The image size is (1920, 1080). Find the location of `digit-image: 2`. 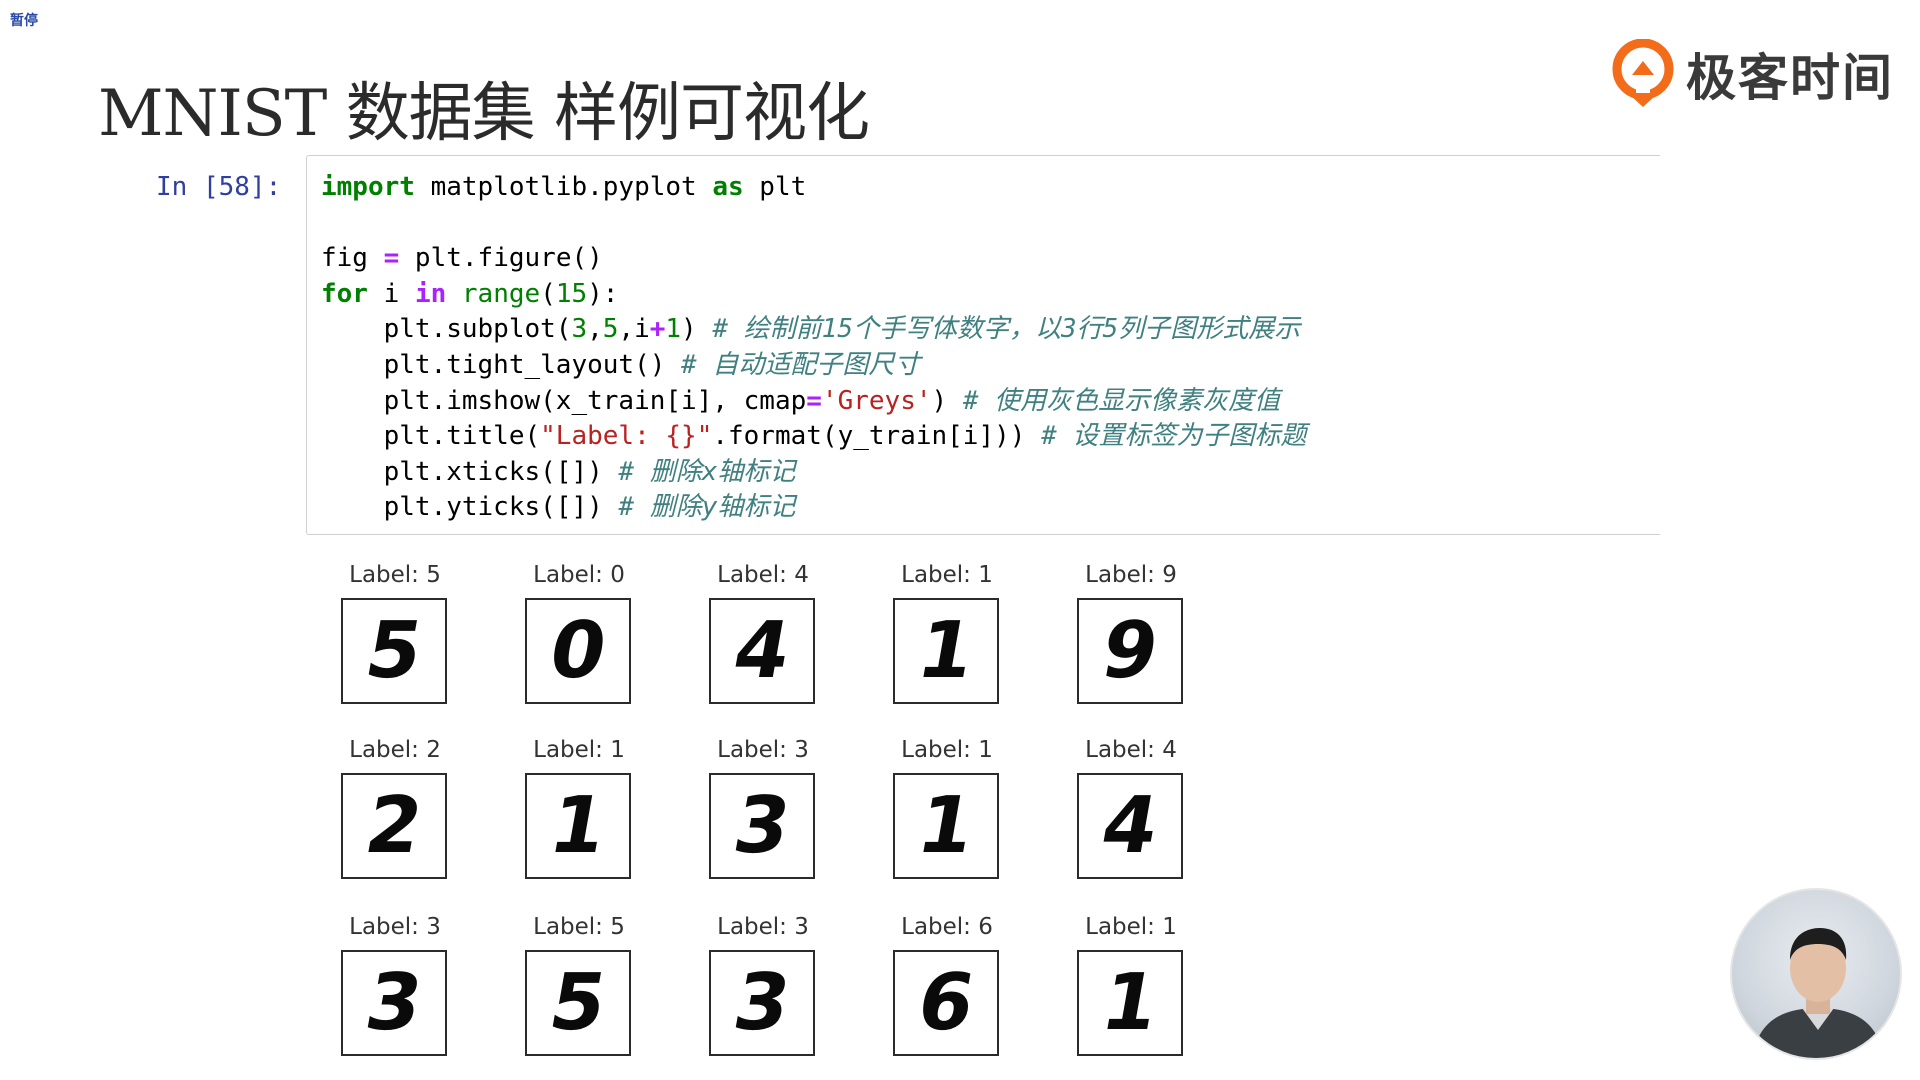

digit-image: 2 is located at coordinates (394, 826).